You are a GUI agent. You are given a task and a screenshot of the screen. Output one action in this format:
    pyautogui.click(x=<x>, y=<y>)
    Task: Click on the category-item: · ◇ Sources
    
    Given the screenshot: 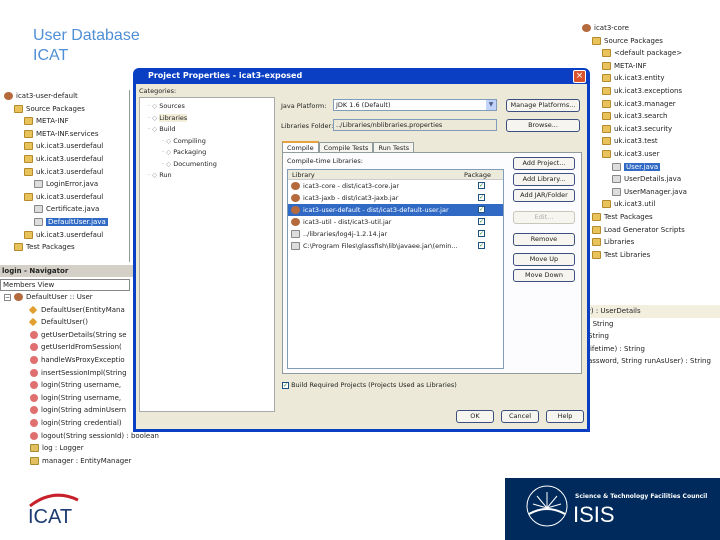 What is the action you would take?
    pyautogui.click(x=207, y=107)
    